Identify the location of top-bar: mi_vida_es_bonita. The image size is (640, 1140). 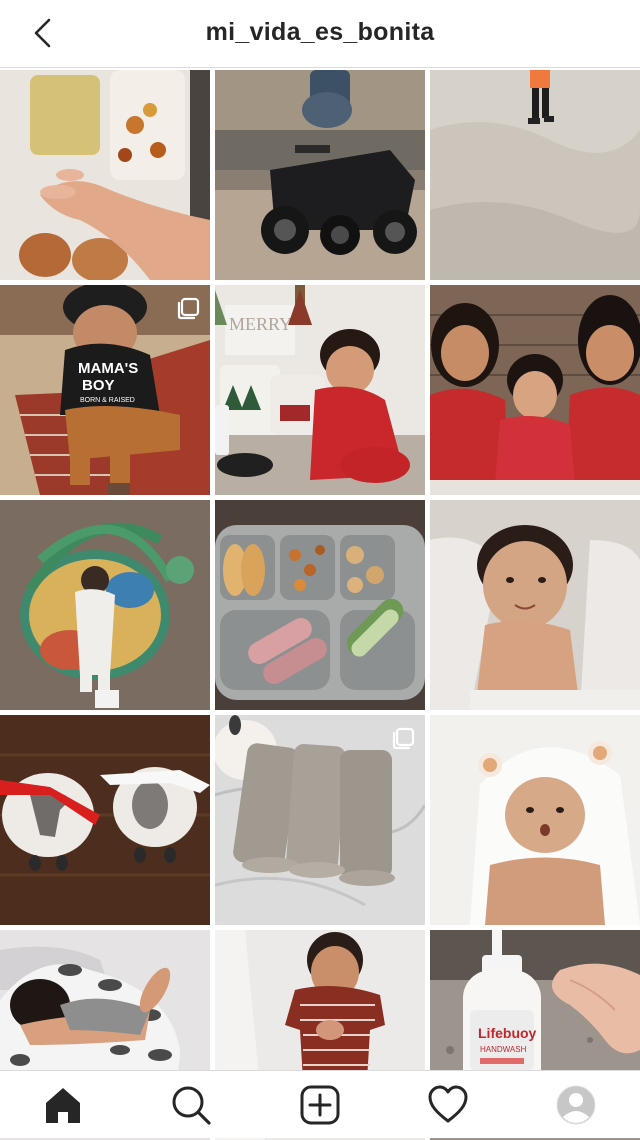
(320, 34).